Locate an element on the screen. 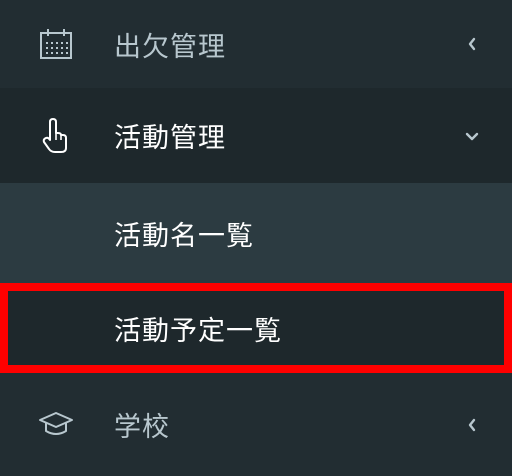  submenu-item-label: 活動予定一覧 is located at coordinates (198, 331).